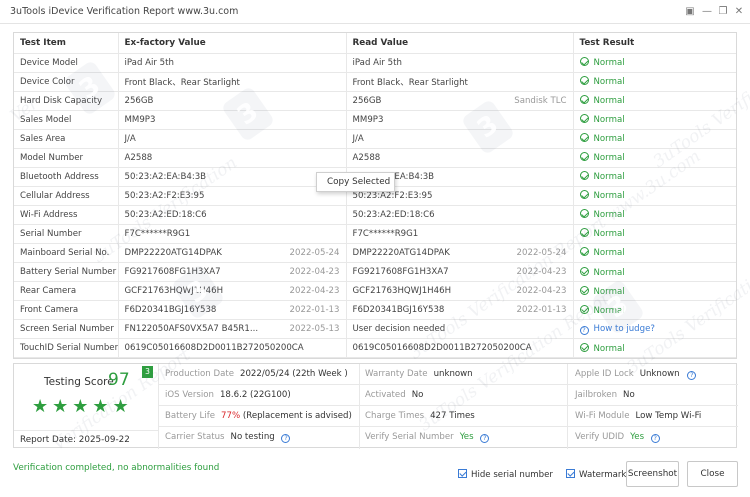 The height and width of the screenshot is (497, 750). Describe the element at coordinates (232, 272) in the screenshot. I see `ex-factory-cell: FG9217608FG1H3XA7 2022-04-23` at that location.